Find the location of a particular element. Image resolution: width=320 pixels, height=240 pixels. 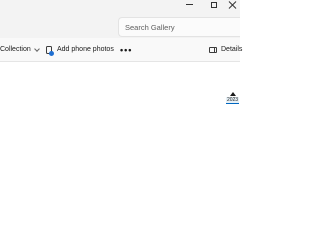

search-row is located at coordinates (120, 23).